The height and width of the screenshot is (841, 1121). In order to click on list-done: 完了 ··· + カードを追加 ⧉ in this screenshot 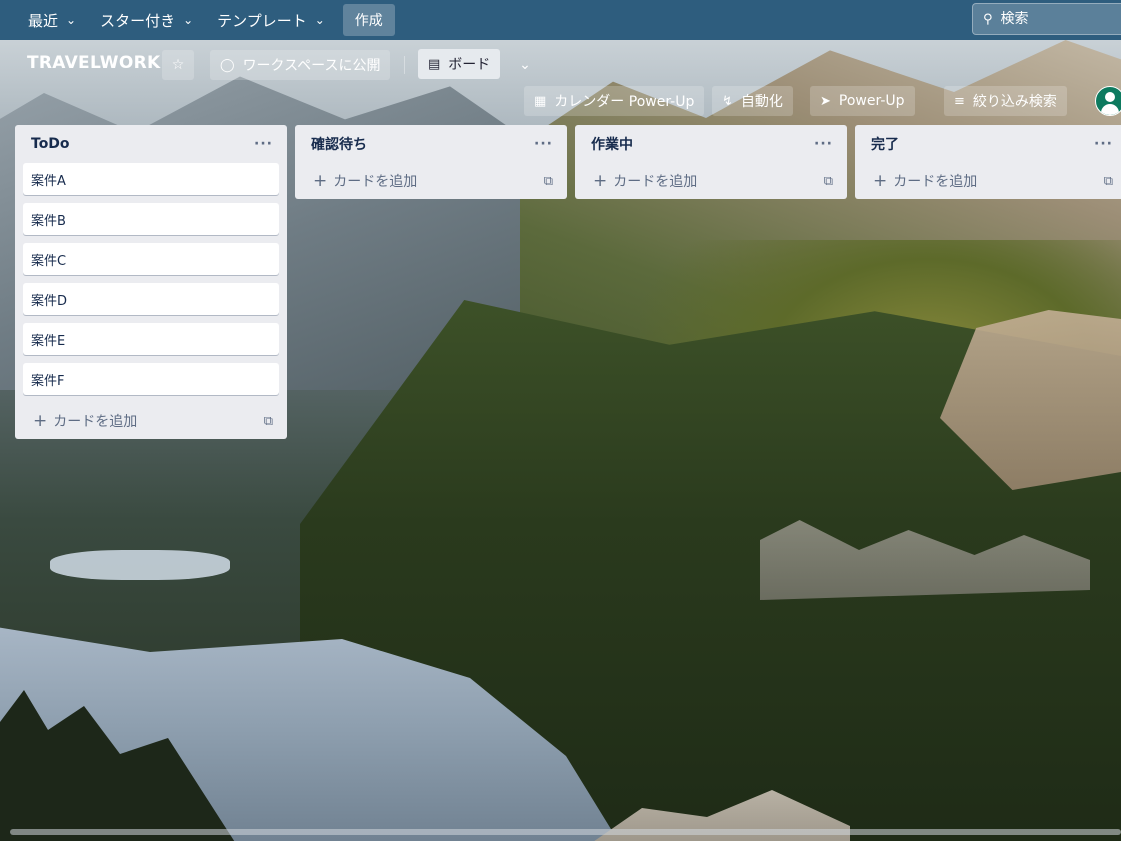, I will do `click(988, 162)`.